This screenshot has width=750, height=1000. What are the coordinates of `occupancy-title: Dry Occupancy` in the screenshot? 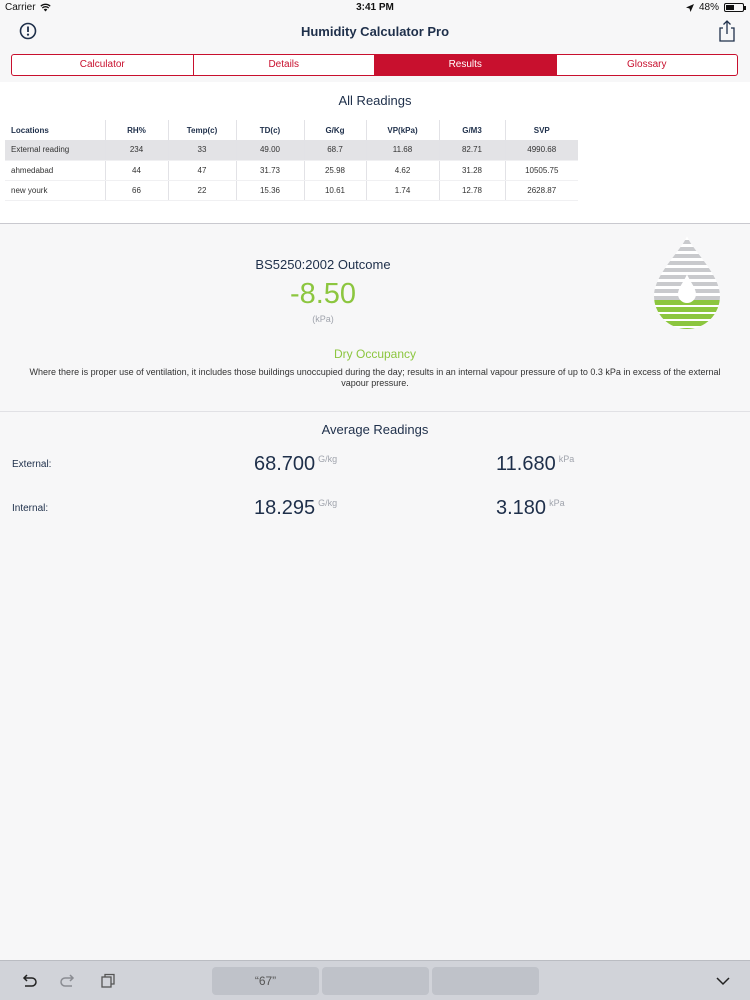 It's located at (375, 354).